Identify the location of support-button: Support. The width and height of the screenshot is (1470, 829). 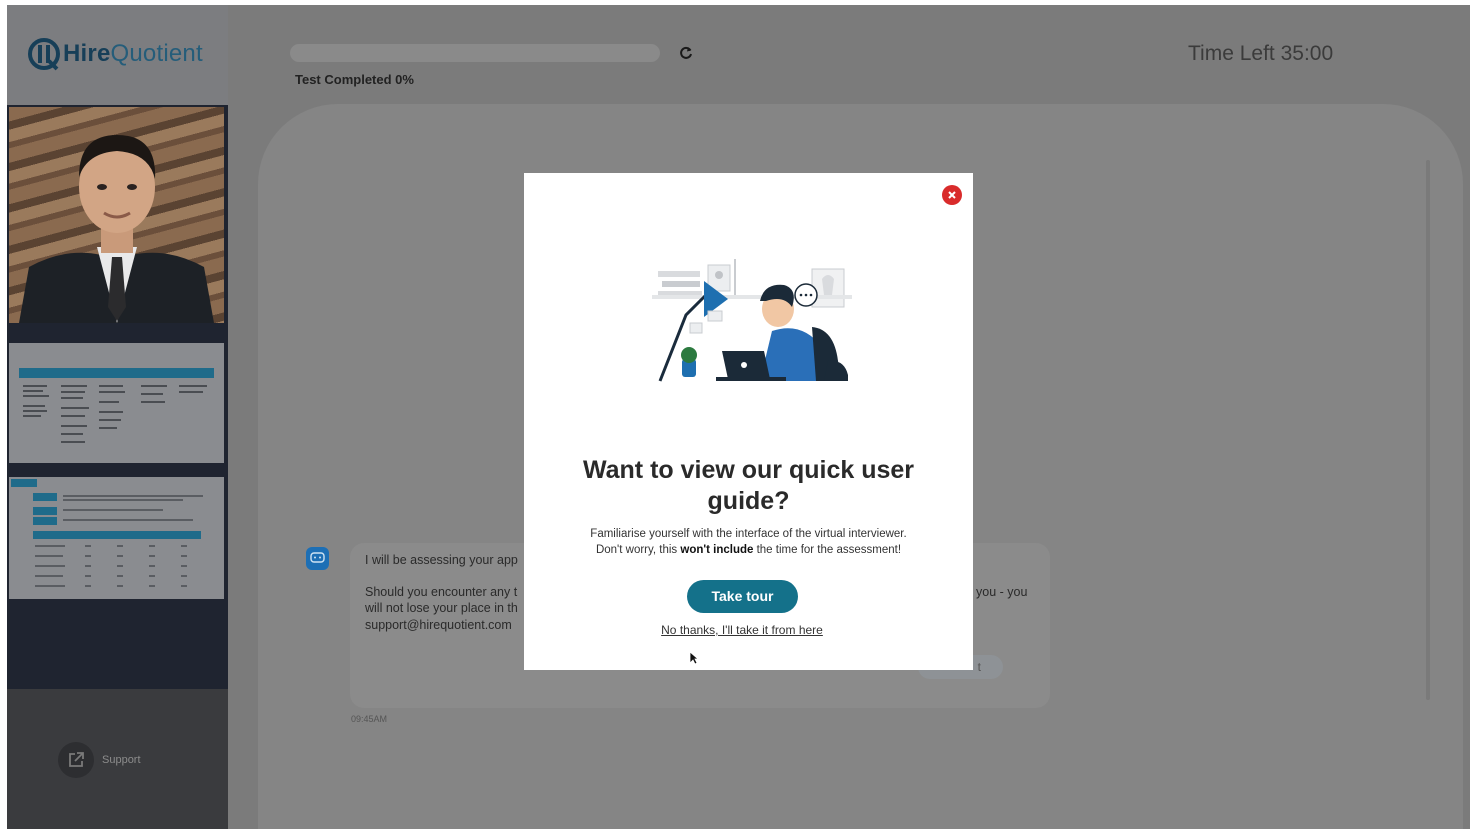
(99, 760).